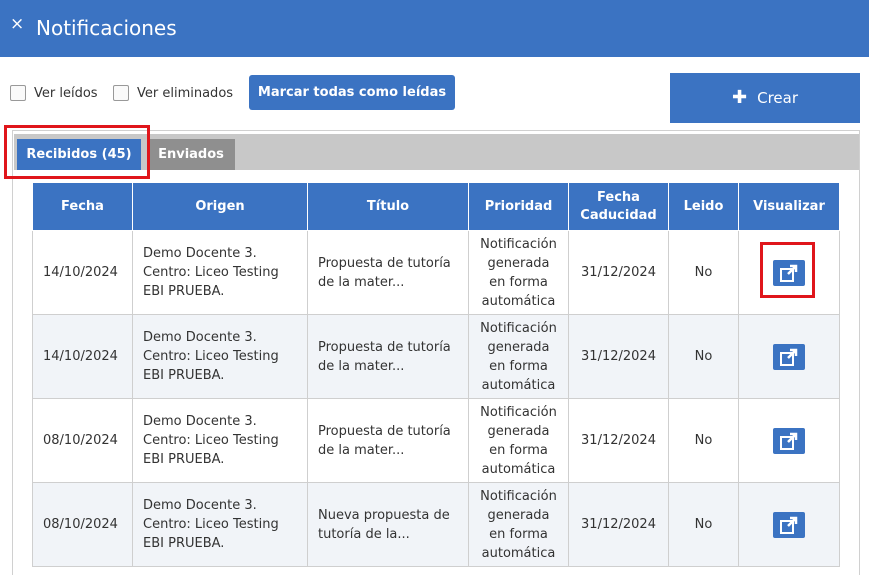  I want to click on col-fecha-caducidad-line2: Caducidad, so click(618, 215).